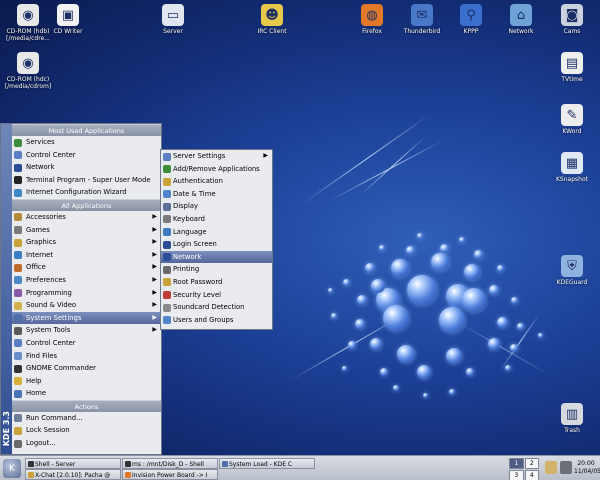  What do you see at coordinates (18, 305) in the screenshot?
I see `menu-item-sound-video-icon` at bounding box center [18, 305].